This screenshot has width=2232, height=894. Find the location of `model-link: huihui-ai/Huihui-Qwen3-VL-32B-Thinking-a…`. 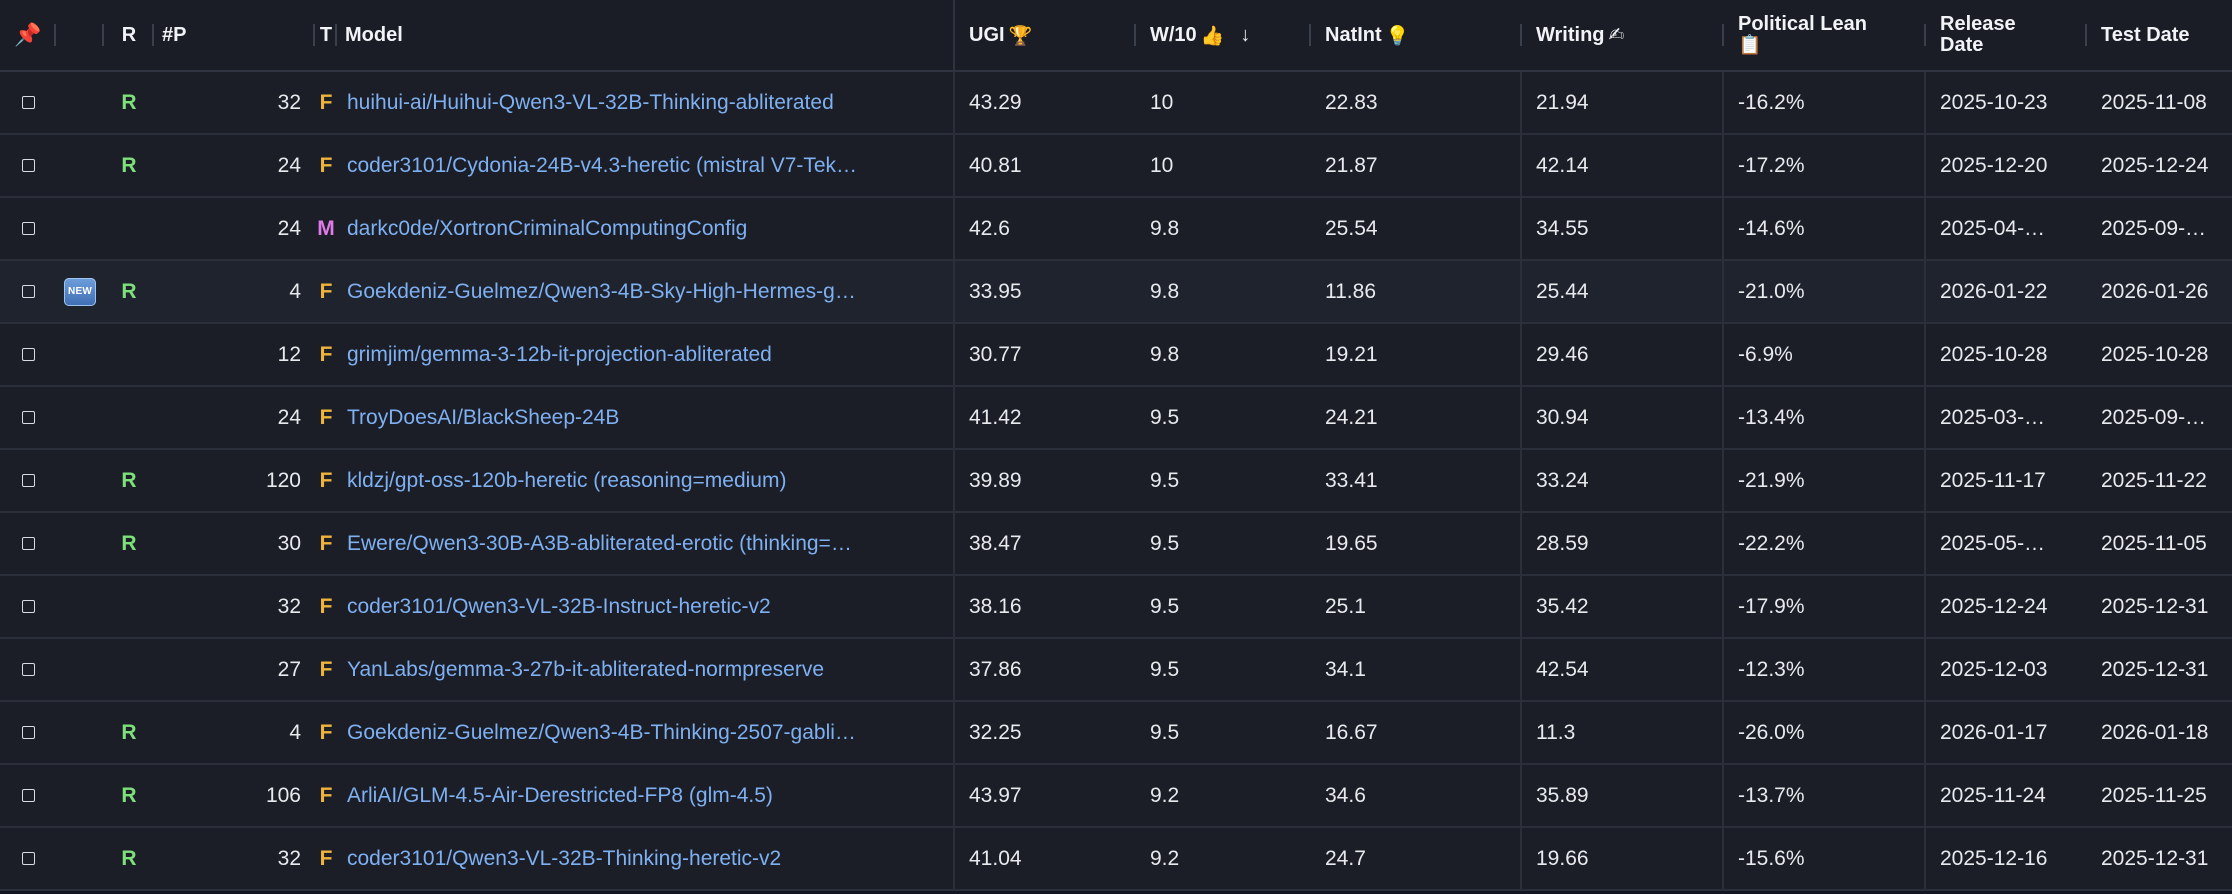

model-link: huihui-ai/Huihui-Qwen3-VL-32B-Thinking-a… is located at coordinates (590, 103).